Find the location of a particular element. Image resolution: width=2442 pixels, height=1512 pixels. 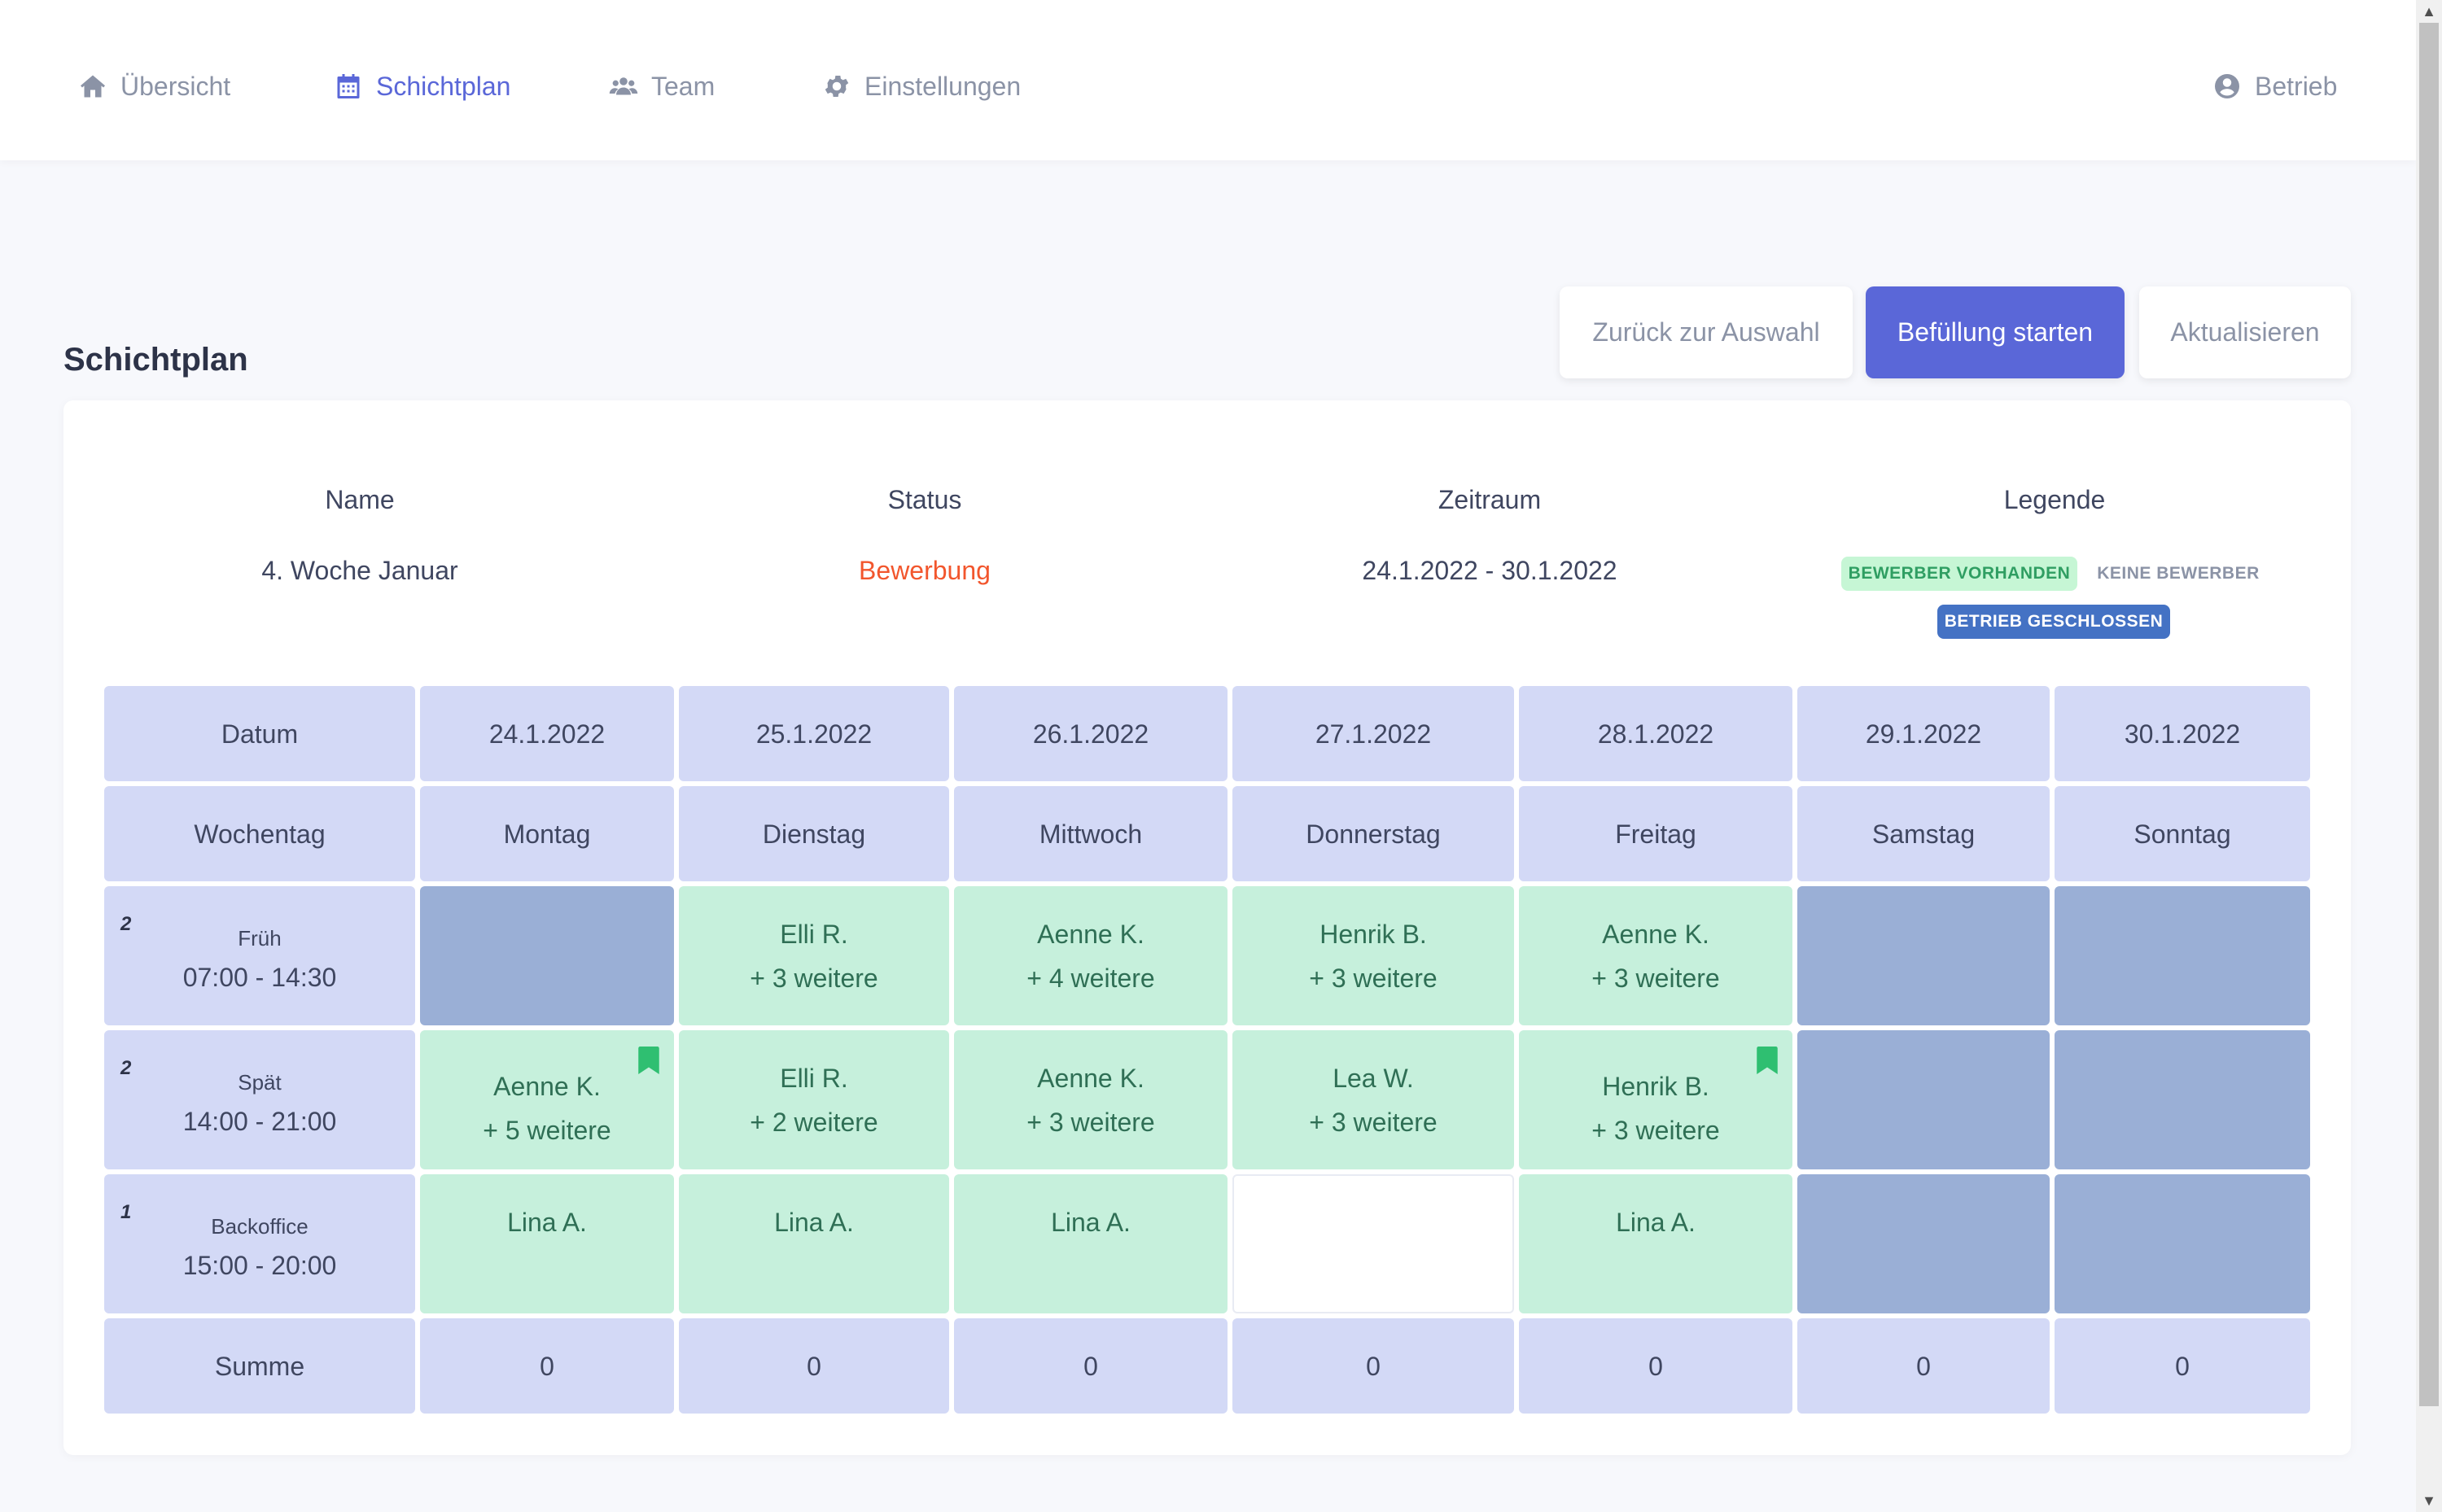

shift-time: 15:00 - 20:00 is located at coordinates (259, 1265).